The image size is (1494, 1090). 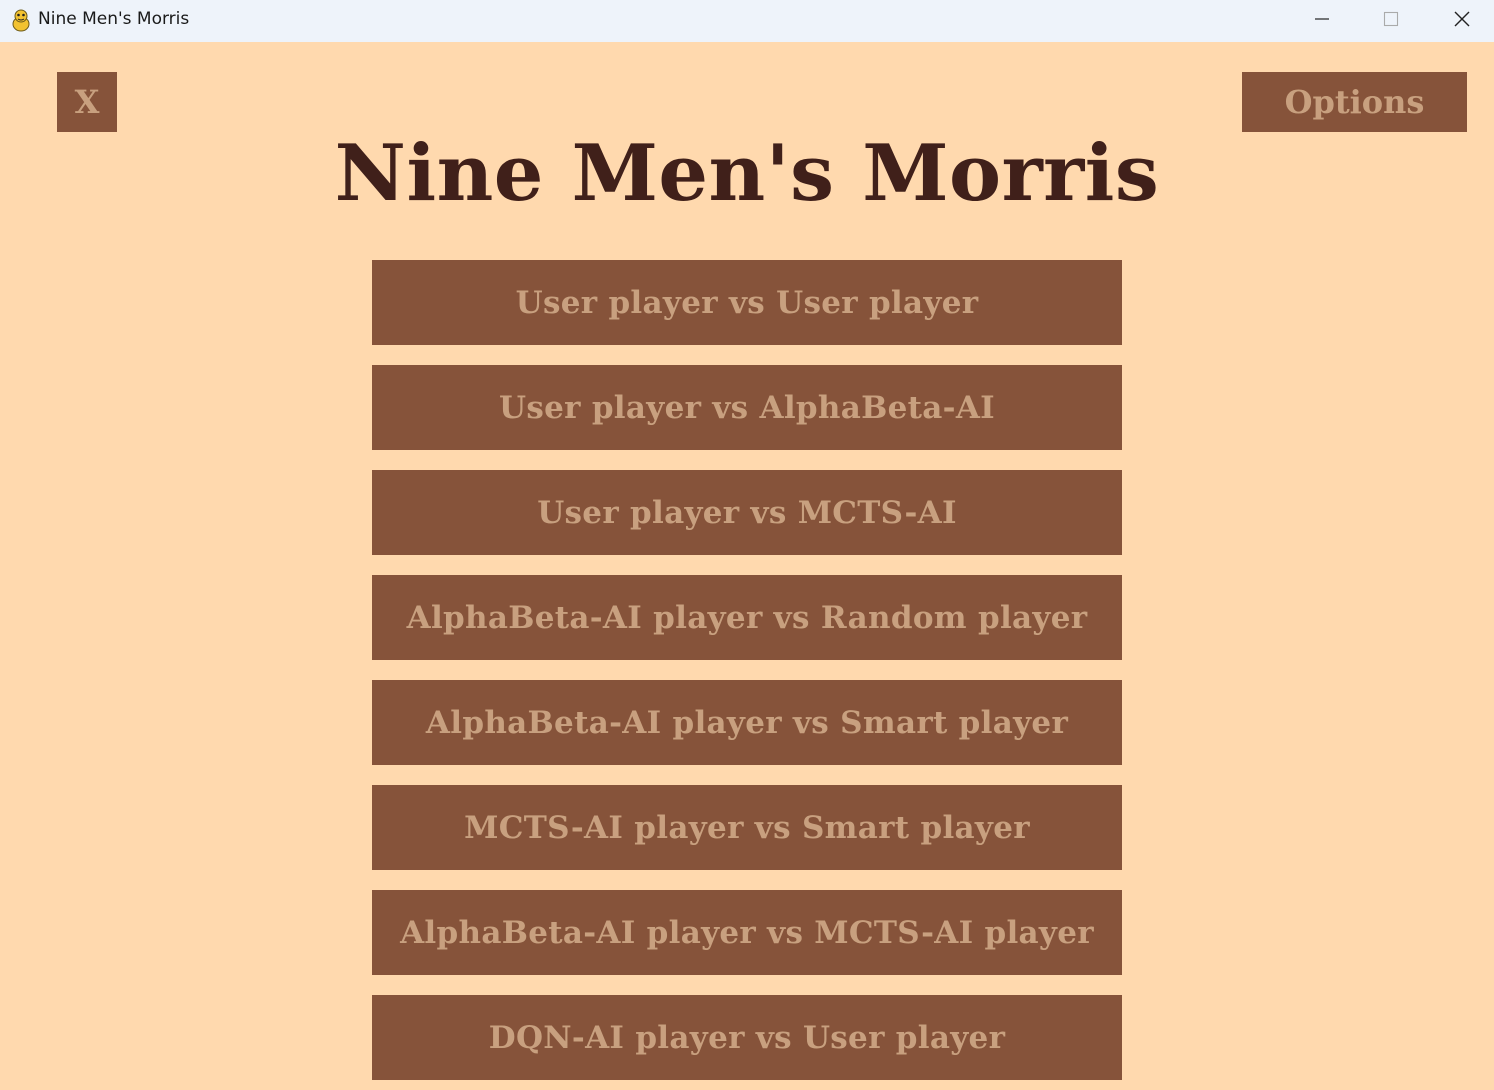 I want to click on window-titlebar: Nine Men's Morris, so click(x=747, y=21).